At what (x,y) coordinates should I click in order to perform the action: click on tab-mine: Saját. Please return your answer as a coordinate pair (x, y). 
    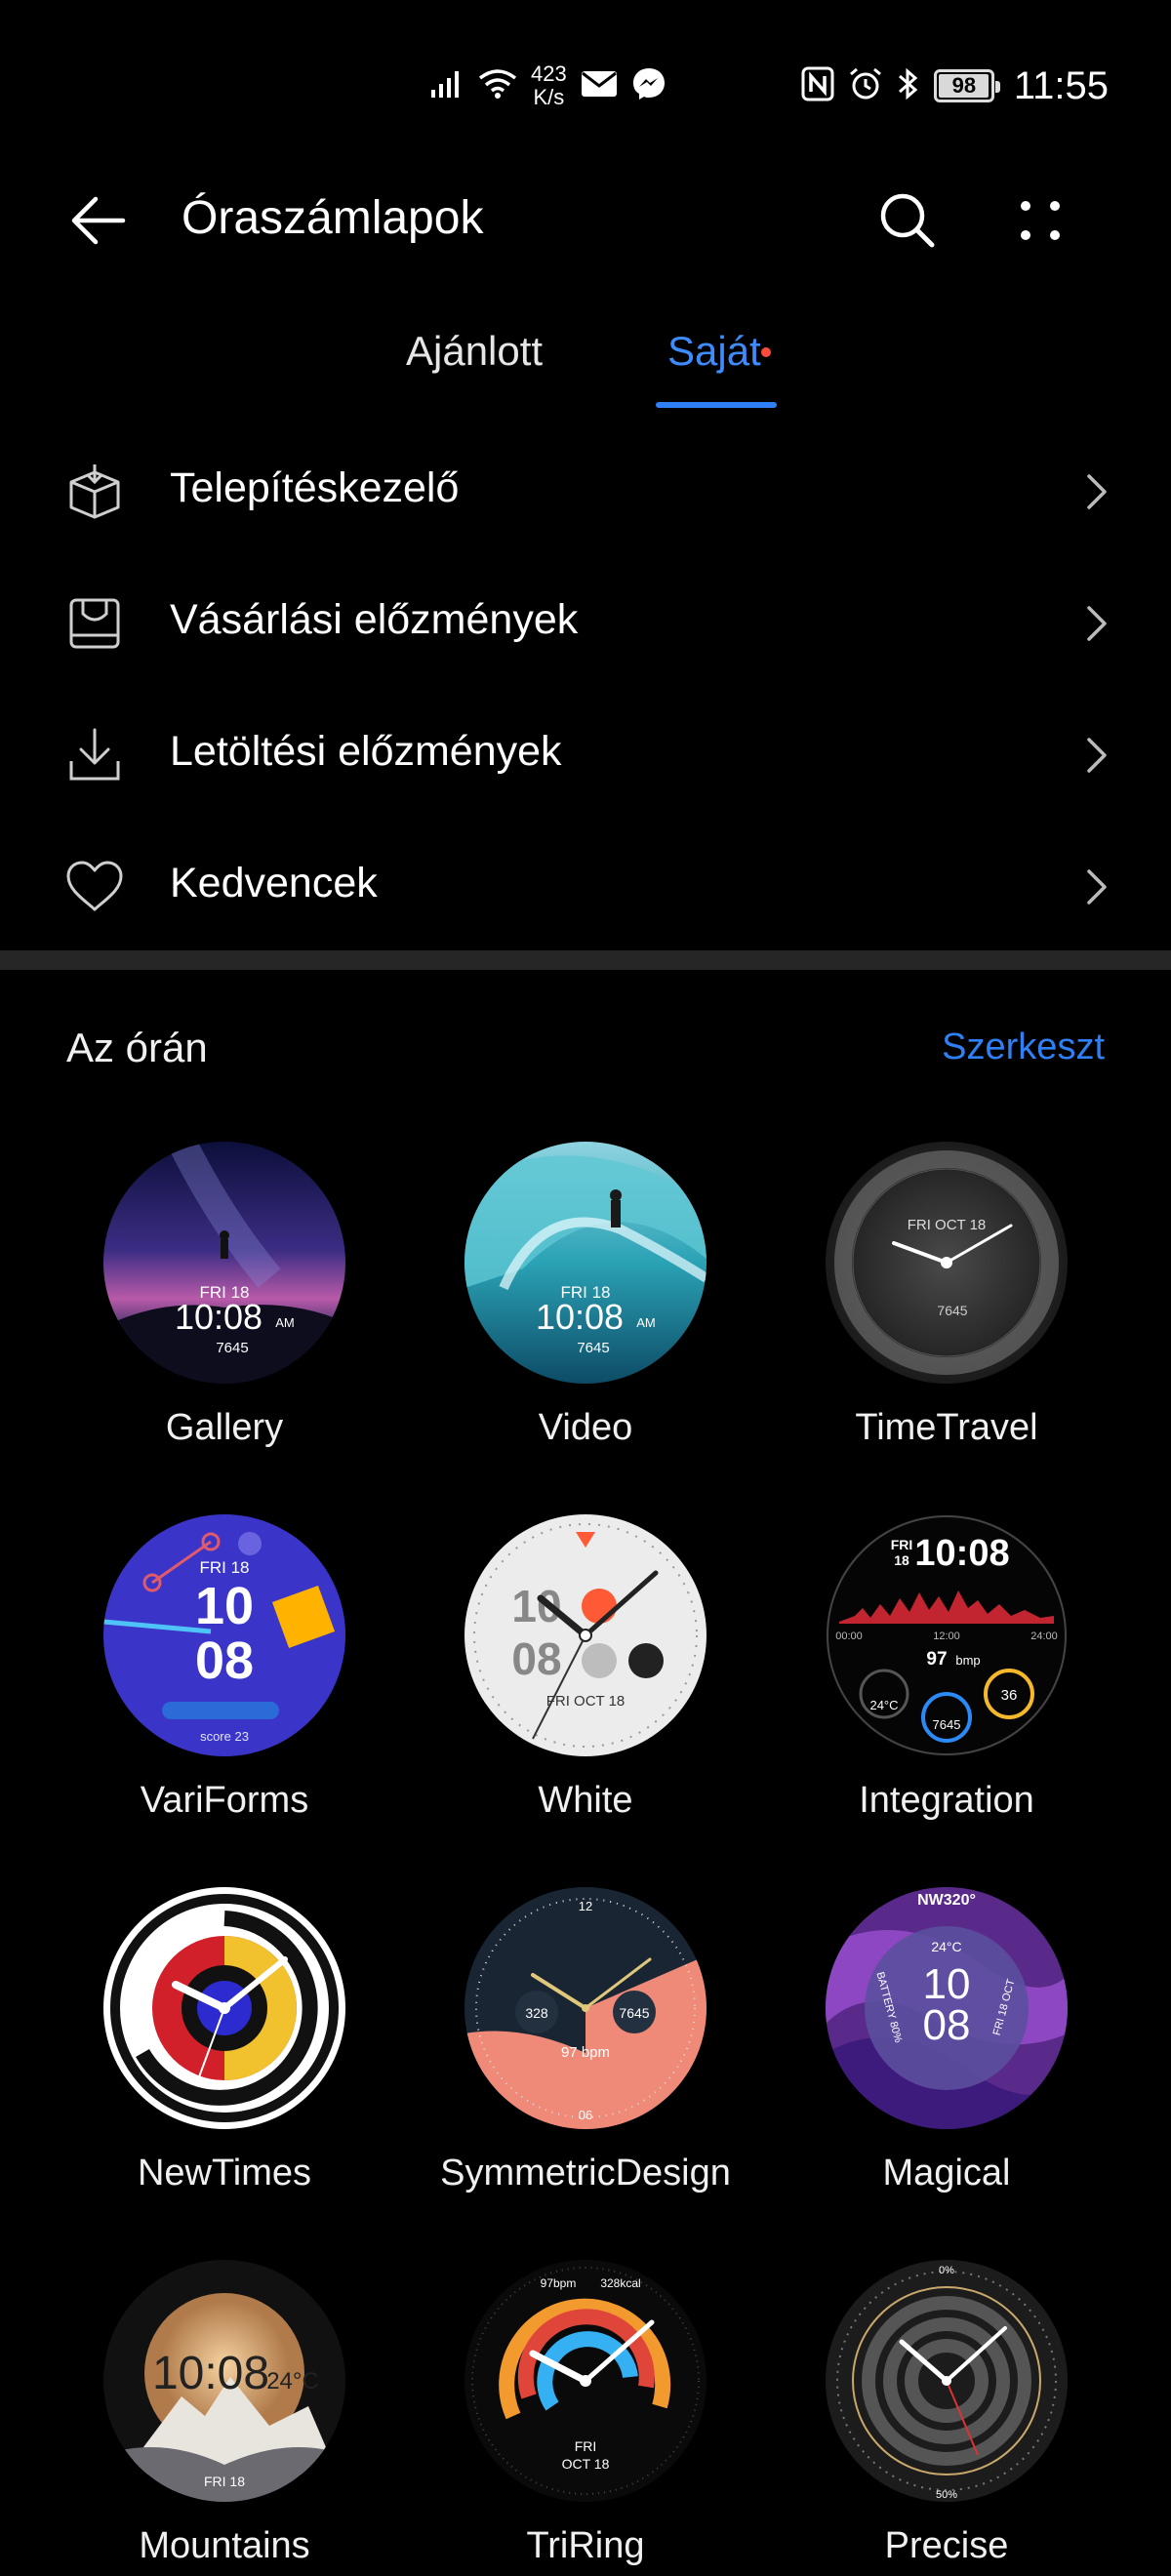
    Looking at the image, I should click on (719, 367).